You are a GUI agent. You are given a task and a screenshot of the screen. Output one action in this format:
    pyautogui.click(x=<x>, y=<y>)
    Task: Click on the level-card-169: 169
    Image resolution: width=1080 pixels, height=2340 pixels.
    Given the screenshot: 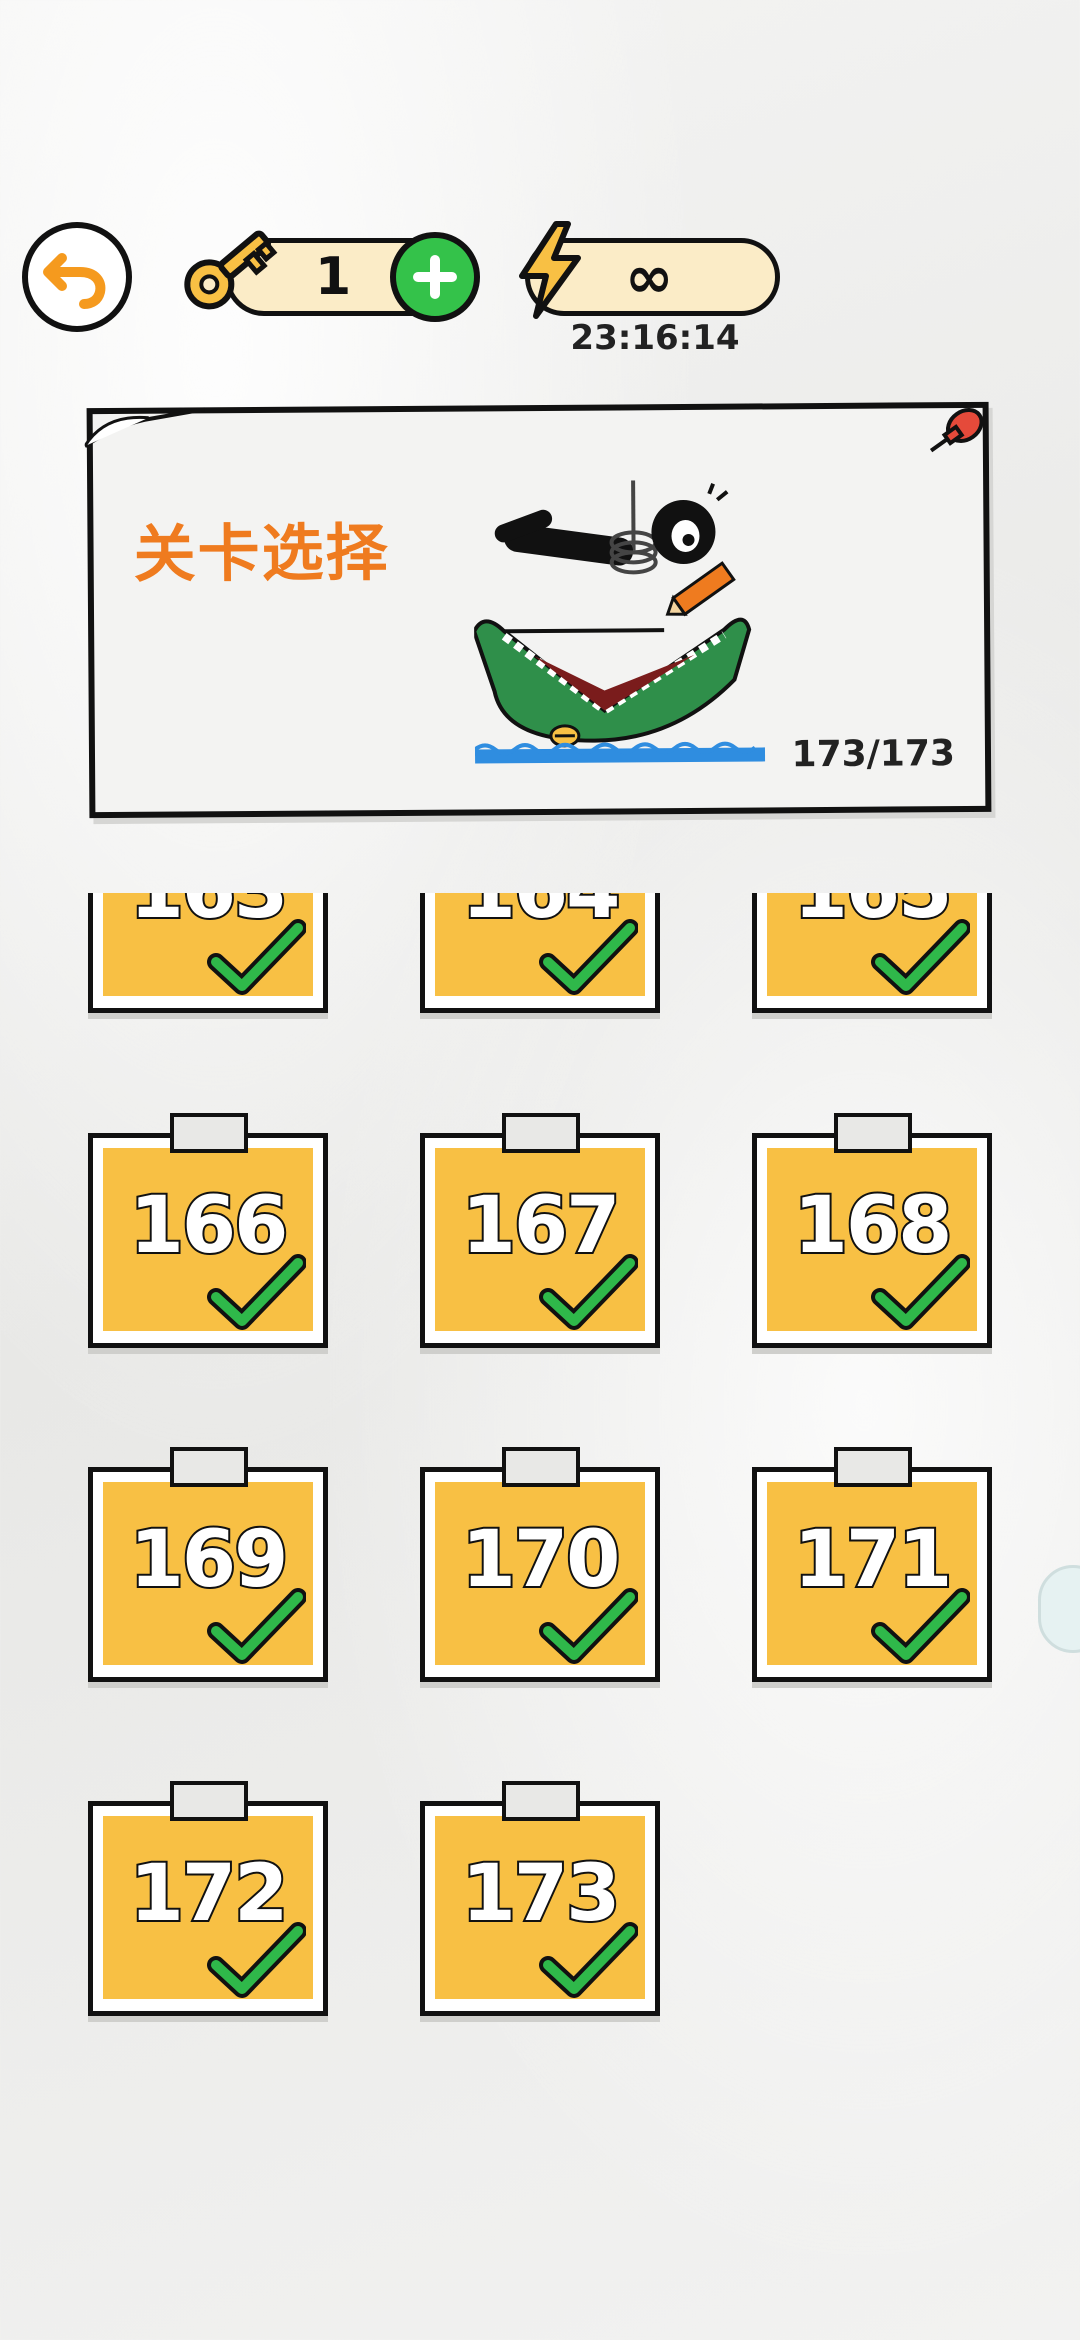 What is the action you would take?
    pyautogui.click(x=208, y=1564)
    